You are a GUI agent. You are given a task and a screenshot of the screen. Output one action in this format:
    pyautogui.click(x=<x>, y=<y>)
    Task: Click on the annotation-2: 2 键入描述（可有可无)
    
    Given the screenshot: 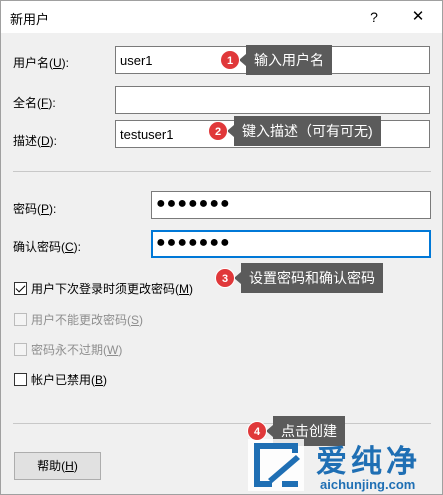 What is the action you would take?
    pyautogui.click(x=294, y=131)
    